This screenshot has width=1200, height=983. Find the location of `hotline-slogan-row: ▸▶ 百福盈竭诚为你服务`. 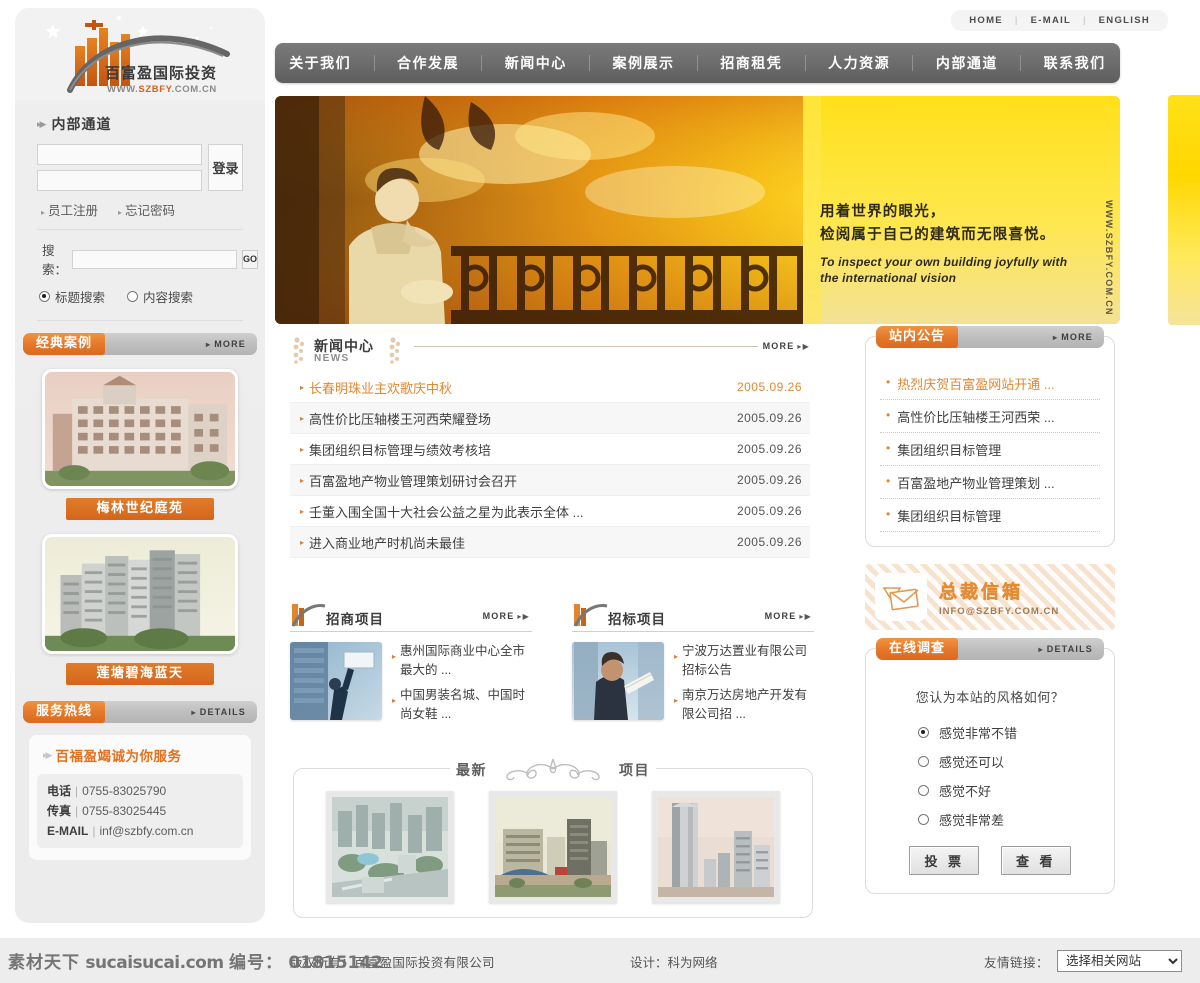

hotline-slogan-row: ▸▶ 百福盈竭诚为你服务 is located at coordinates (140, 755).